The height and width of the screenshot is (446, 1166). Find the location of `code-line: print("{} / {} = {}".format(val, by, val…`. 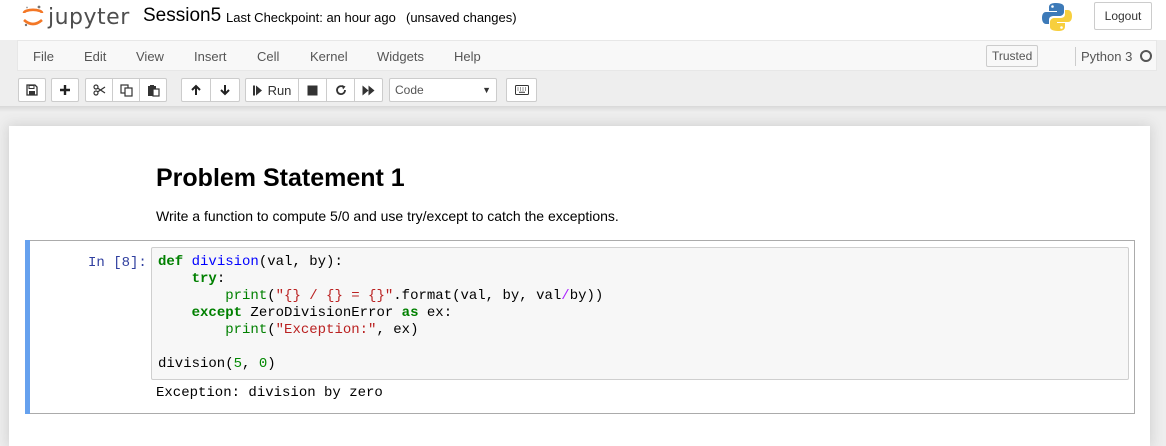

code-line: print("{} / {} = {}".format(val, by, val… is located at coordinates (414, 296).